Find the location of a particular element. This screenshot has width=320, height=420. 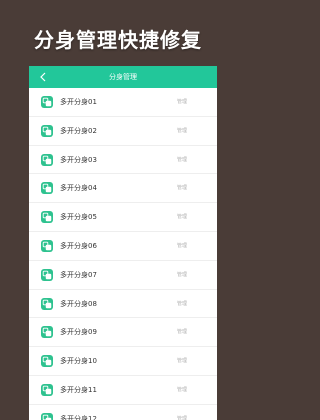

list-item-label: 多开分身08 is located at coordinates (78, 303).